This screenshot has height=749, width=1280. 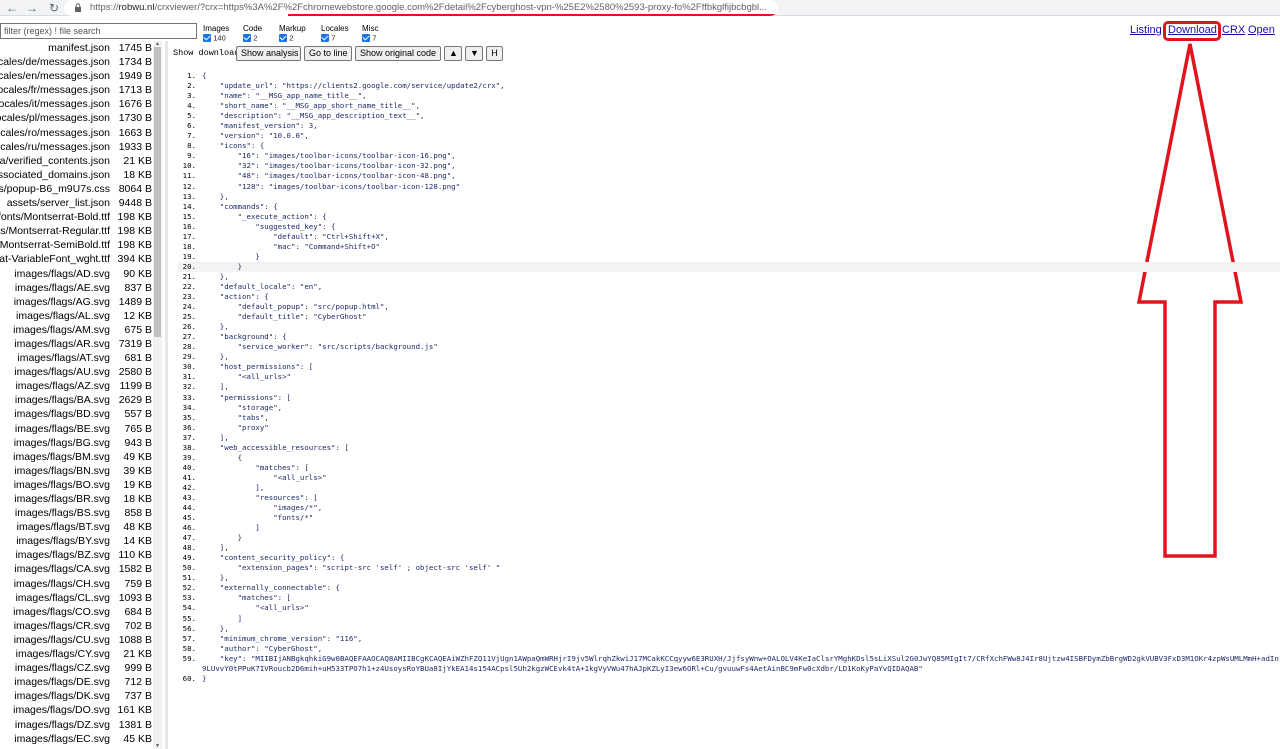 What do you see at coordinates (157, 746) in the screenshot?
I see `scroll-down-arrow-icon: ▼` at bounding box center [157, 746].